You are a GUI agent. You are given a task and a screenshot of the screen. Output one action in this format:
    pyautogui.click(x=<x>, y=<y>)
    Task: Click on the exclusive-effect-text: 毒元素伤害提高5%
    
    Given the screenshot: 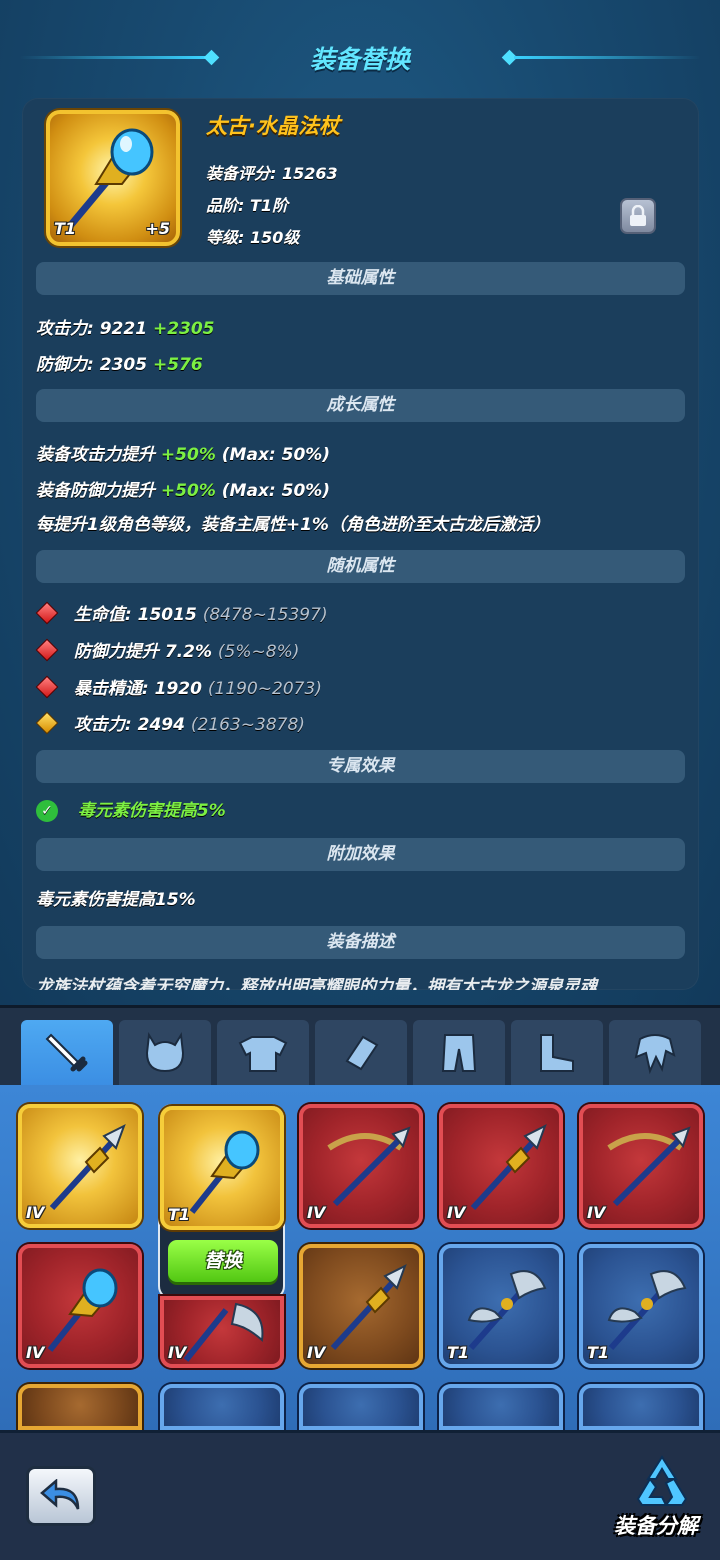 What is the action you would take?
    pyautogui.click(x=151, y=811)
    